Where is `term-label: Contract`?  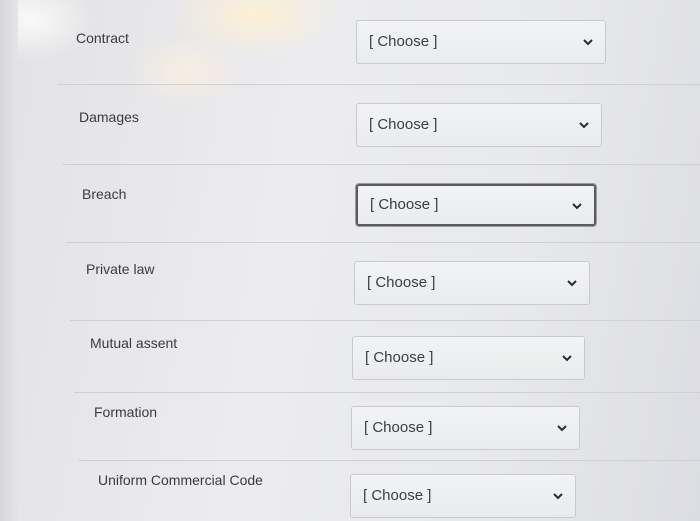 term-label: Contract is located at coordinates (102, 38).